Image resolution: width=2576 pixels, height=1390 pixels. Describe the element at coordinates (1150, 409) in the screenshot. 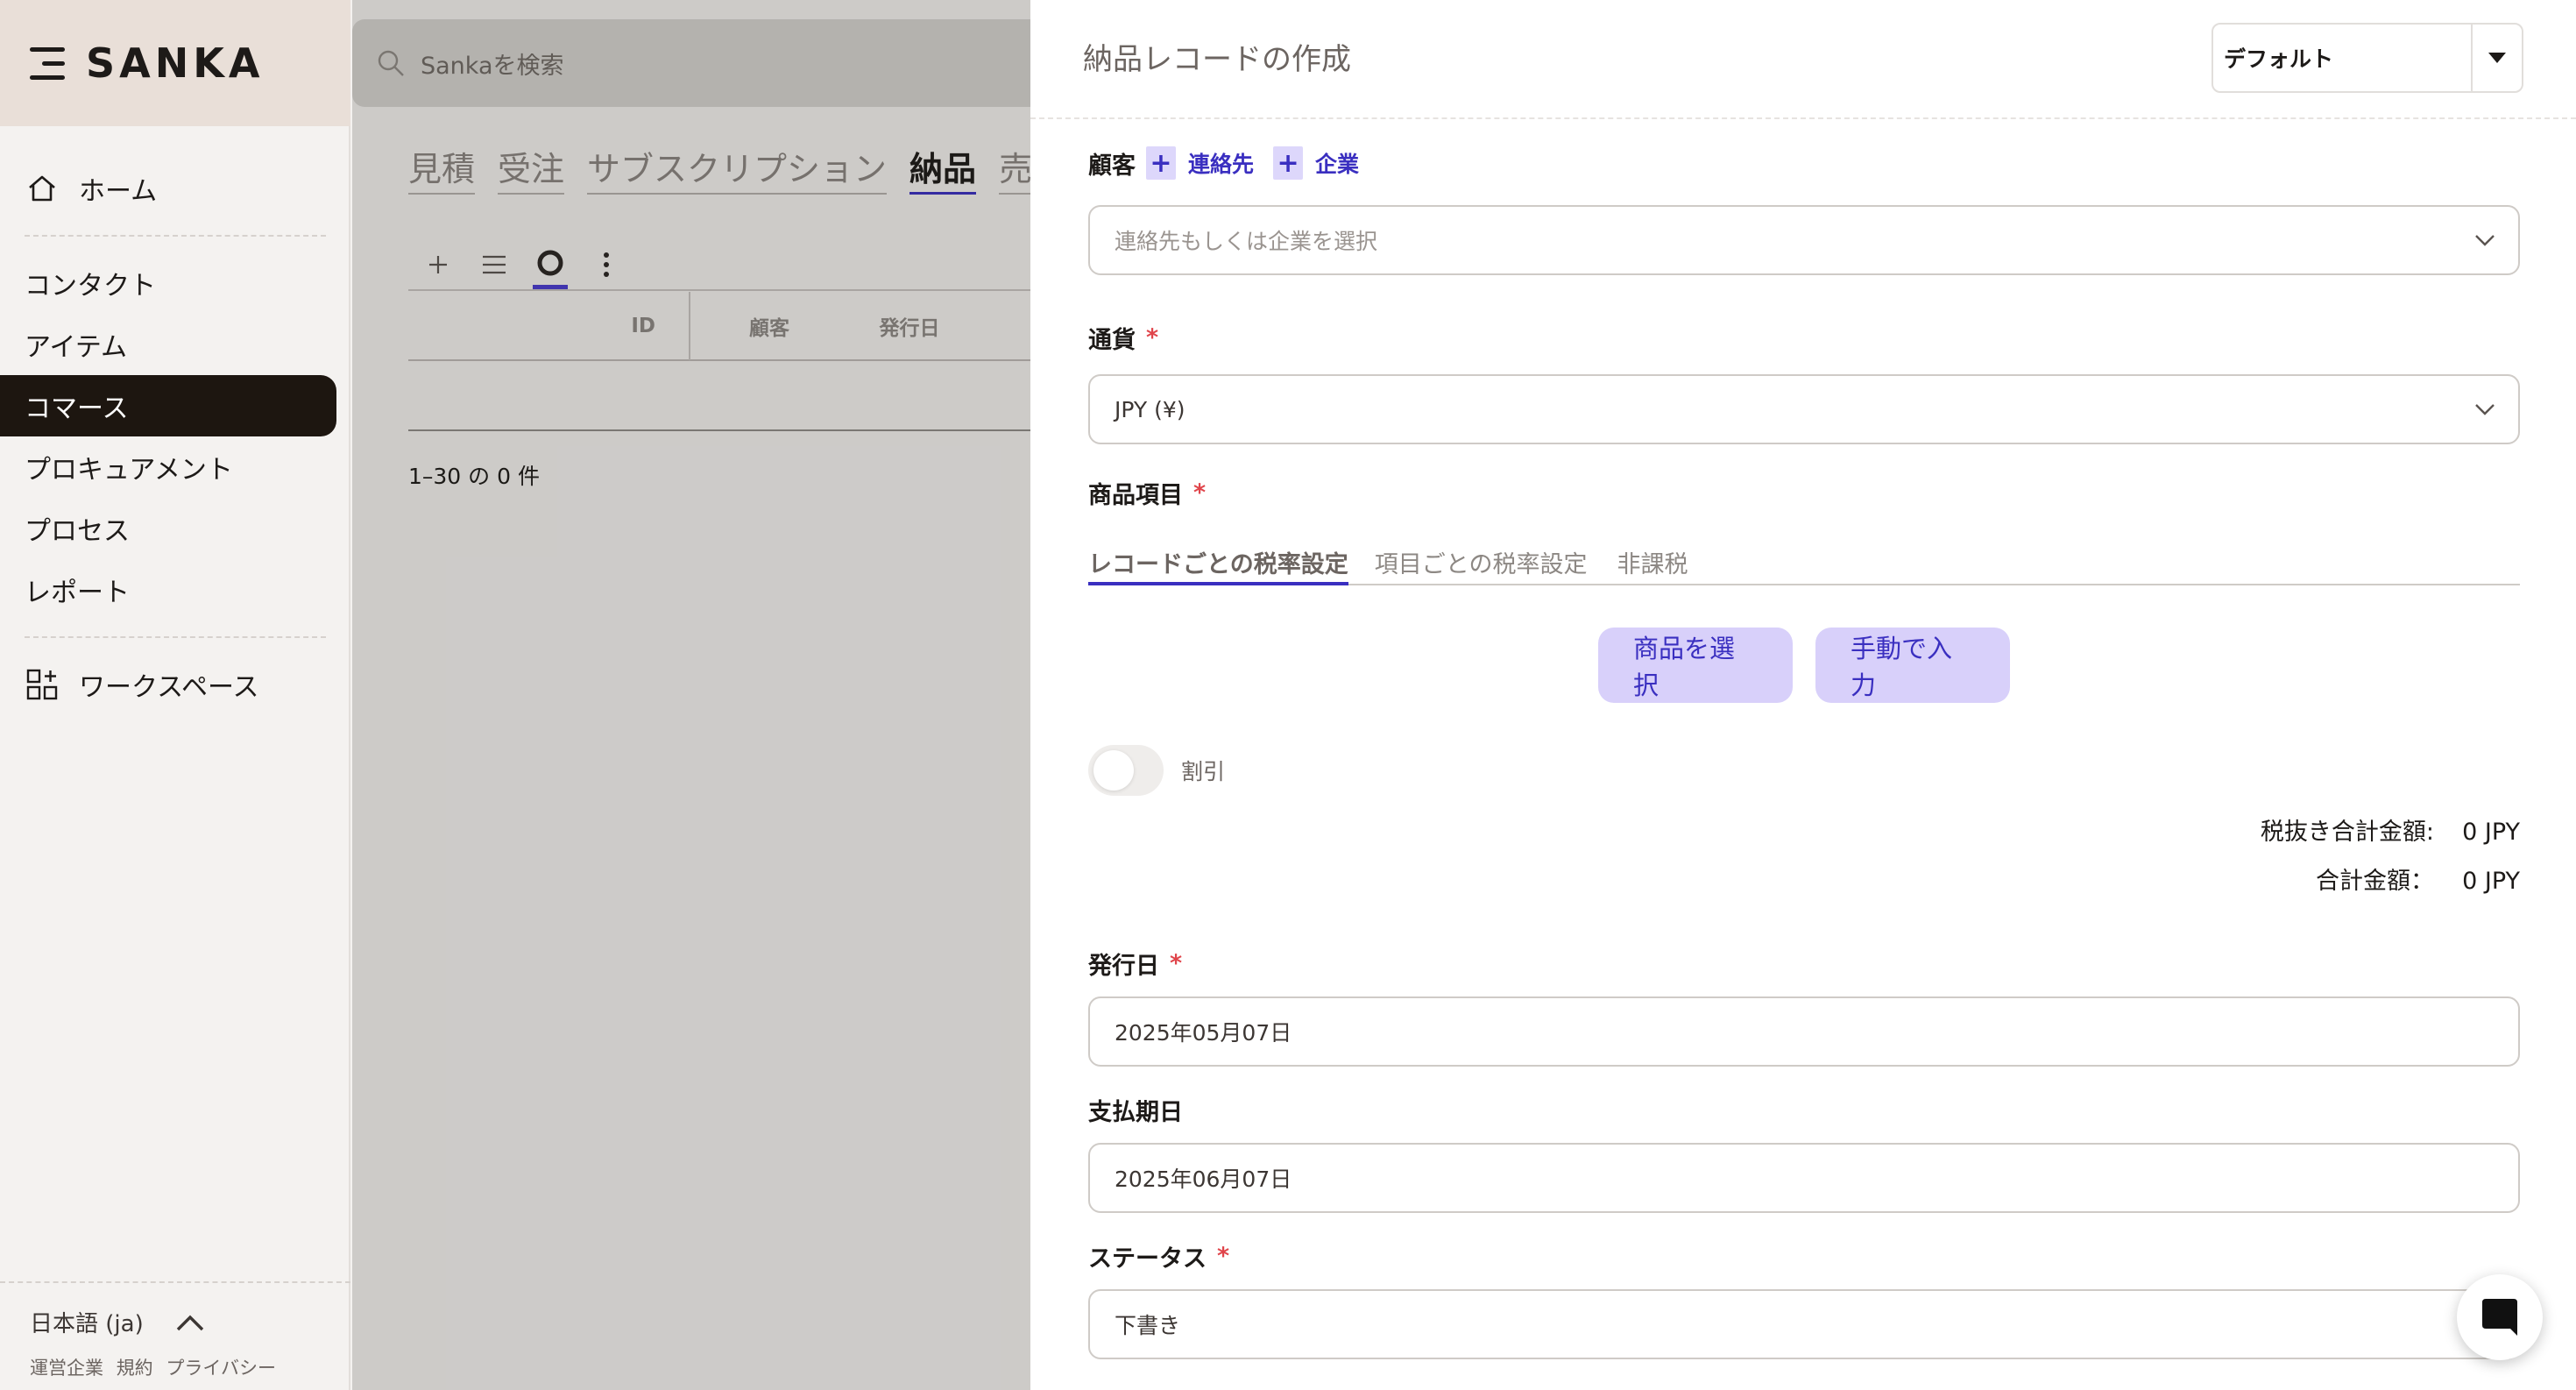

I see `currency-value: JPY (¥)` at that location.